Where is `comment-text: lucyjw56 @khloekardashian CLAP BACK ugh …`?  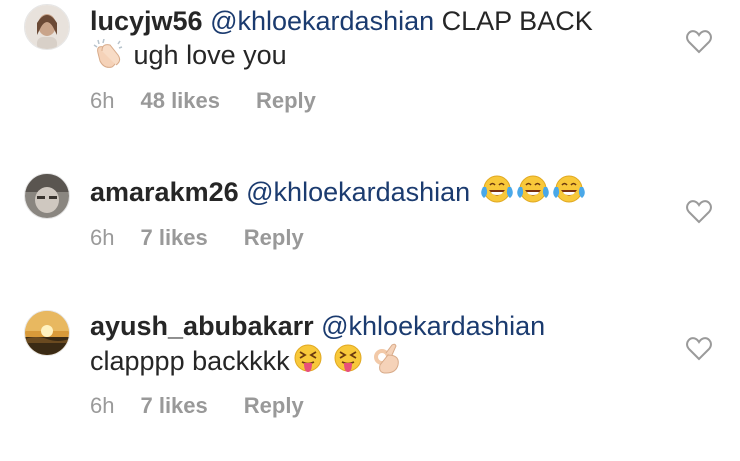
comment-text: lucyjw56 @khloekardashian CLAP BACK ugh … is located at coordinates (375, 40).